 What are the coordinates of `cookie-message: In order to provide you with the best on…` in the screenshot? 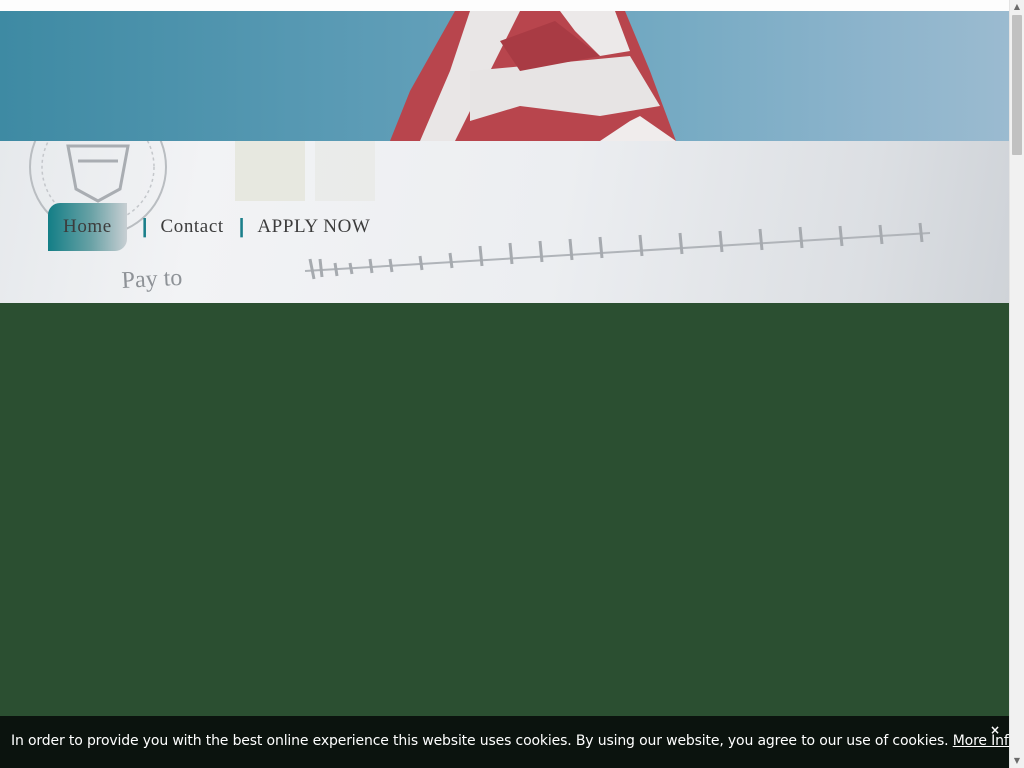 It's located at (516, 741).